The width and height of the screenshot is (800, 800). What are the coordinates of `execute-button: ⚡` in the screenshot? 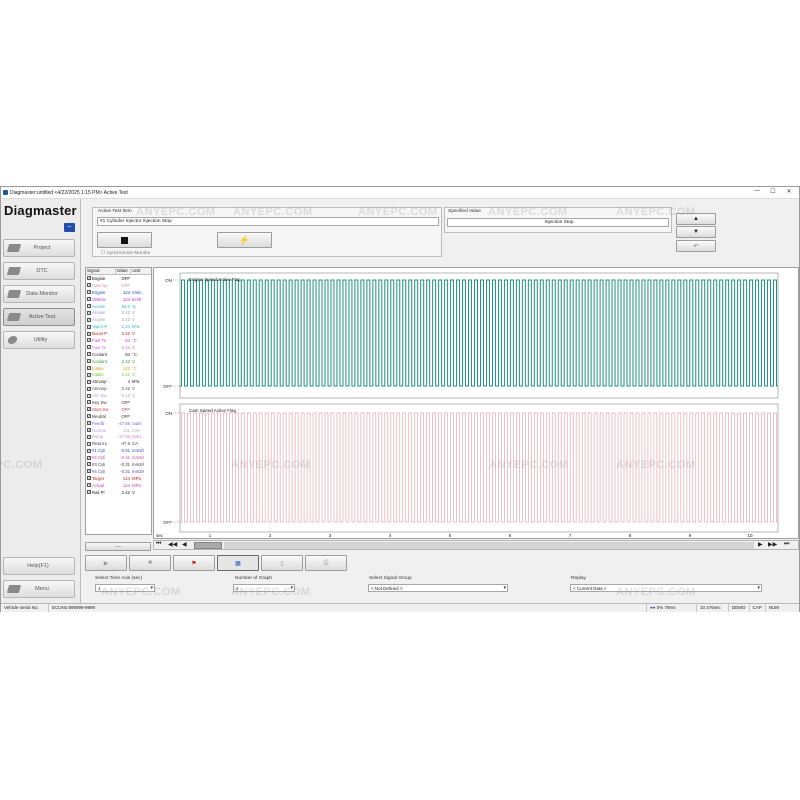 It's located at (244, 240).